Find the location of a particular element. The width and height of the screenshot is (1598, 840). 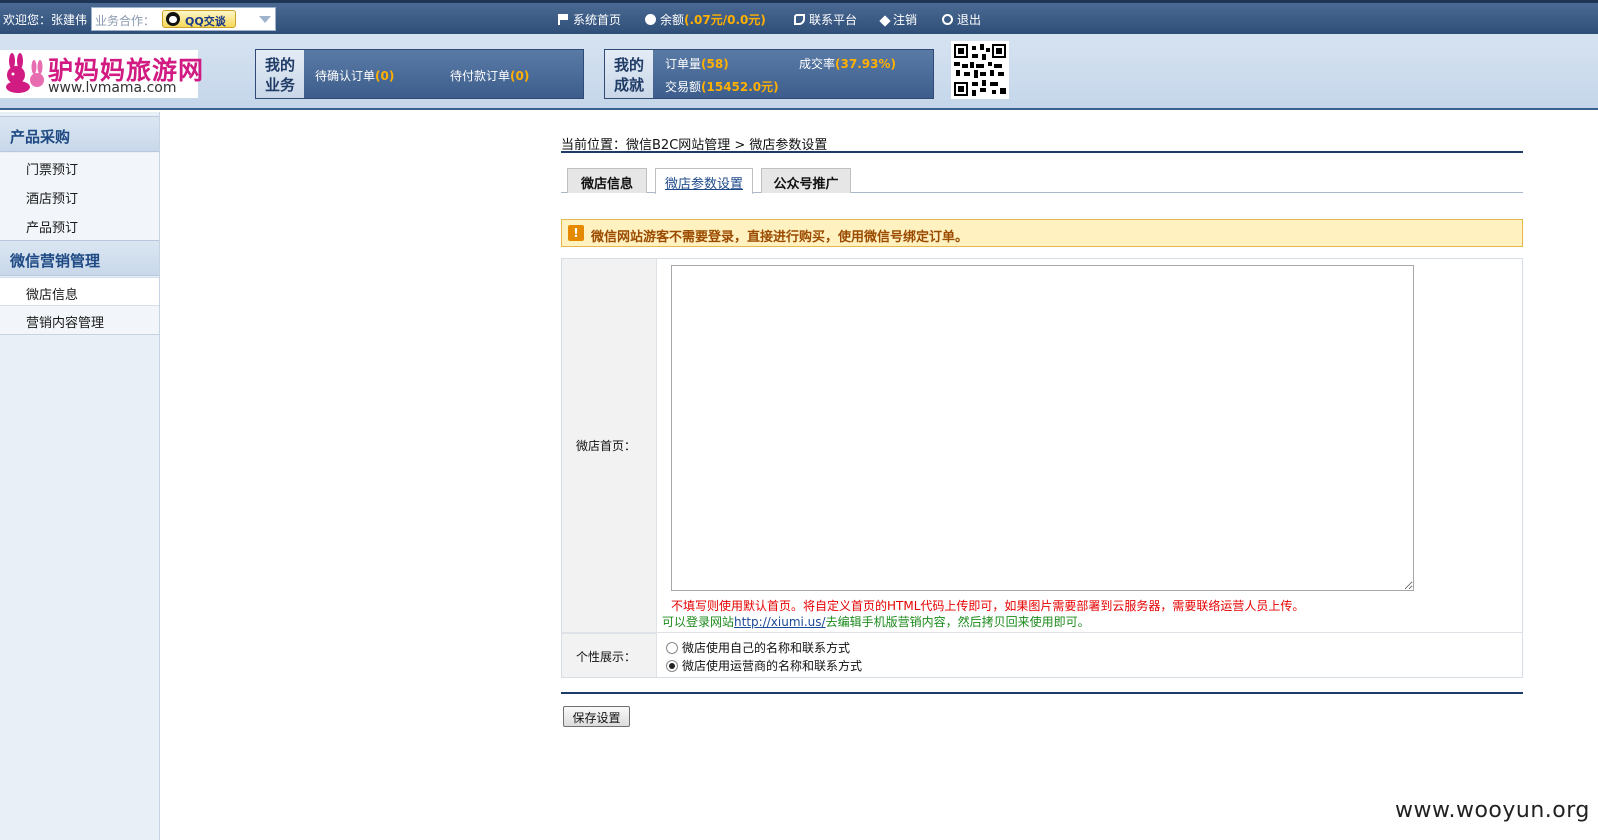

coin-icon is located at coordinates (650, 19).